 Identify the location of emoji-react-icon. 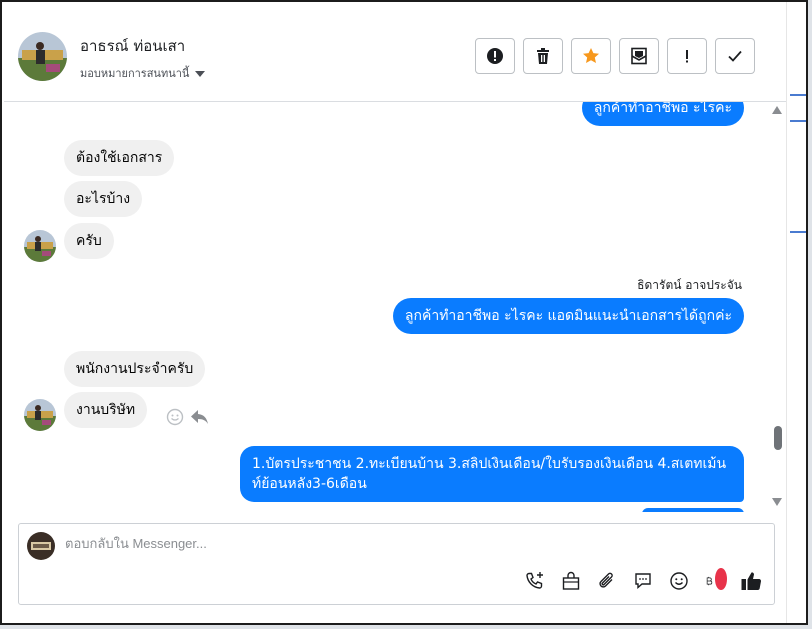
(175, 417).